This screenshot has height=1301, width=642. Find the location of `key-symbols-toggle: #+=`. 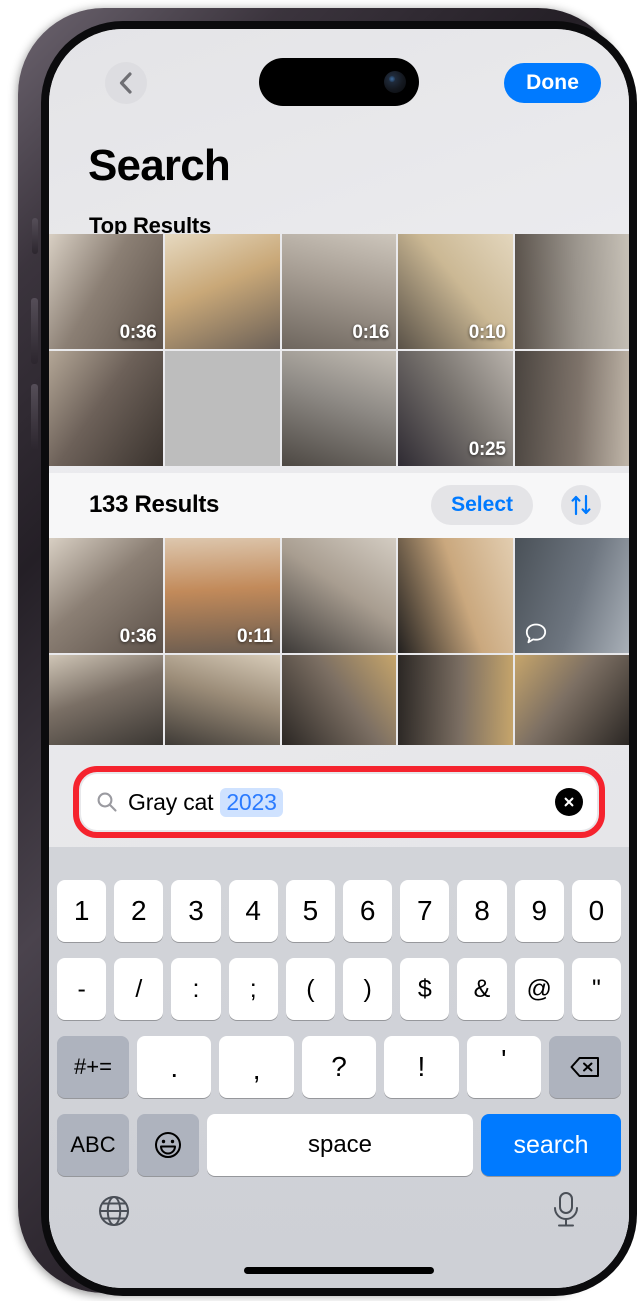

key-symbols-toggle: #+= is located at coordinates (93, 1067).